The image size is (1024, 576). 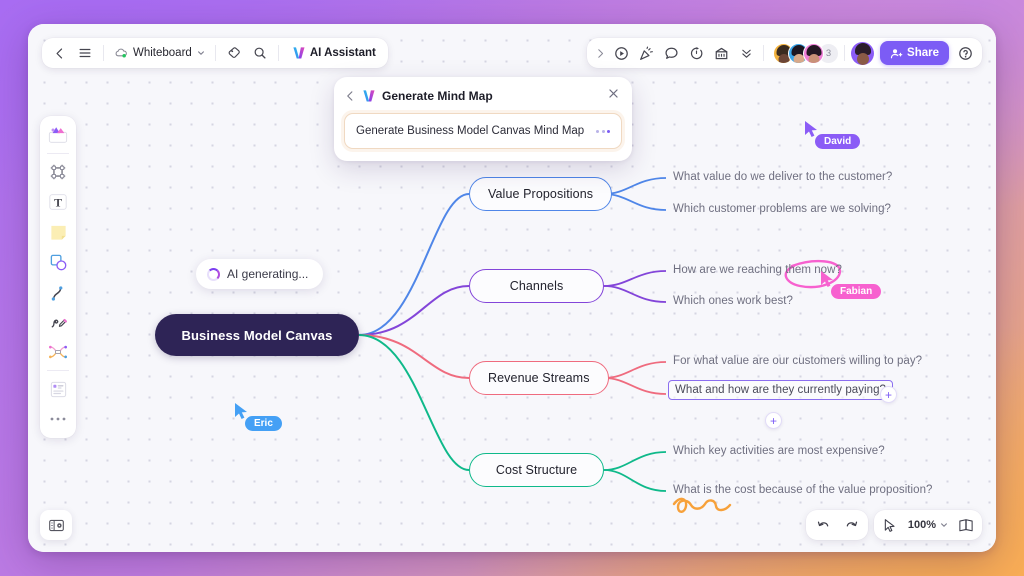 I want to click on comments-panel-button, so click(x=56, y=525).